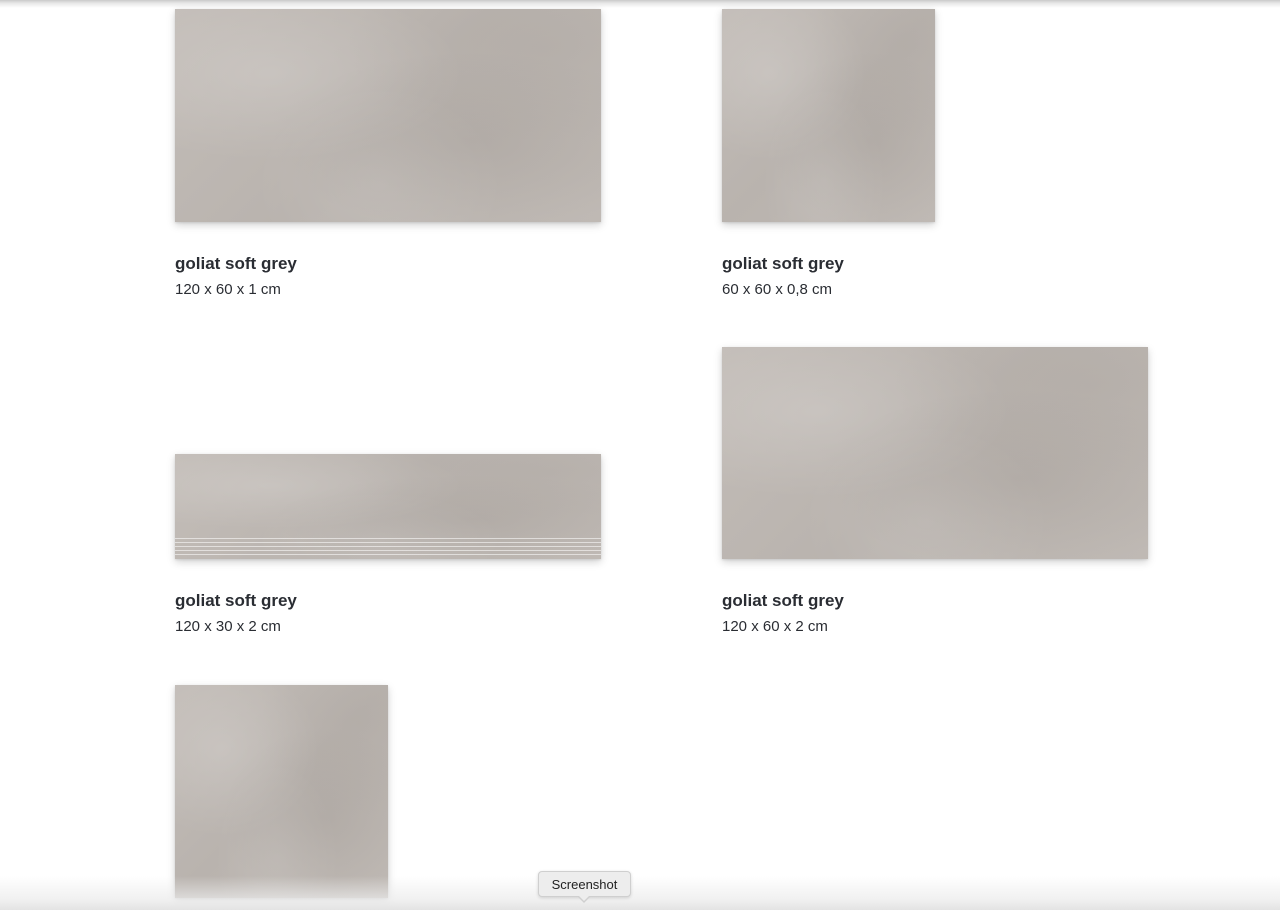 The width and height of the screenshot is (1280, 910). Describe the element at coordinates (777, 289) in the screenshot. I see `product-size-2: 60 x 60 x 0,8 cm` at that location.